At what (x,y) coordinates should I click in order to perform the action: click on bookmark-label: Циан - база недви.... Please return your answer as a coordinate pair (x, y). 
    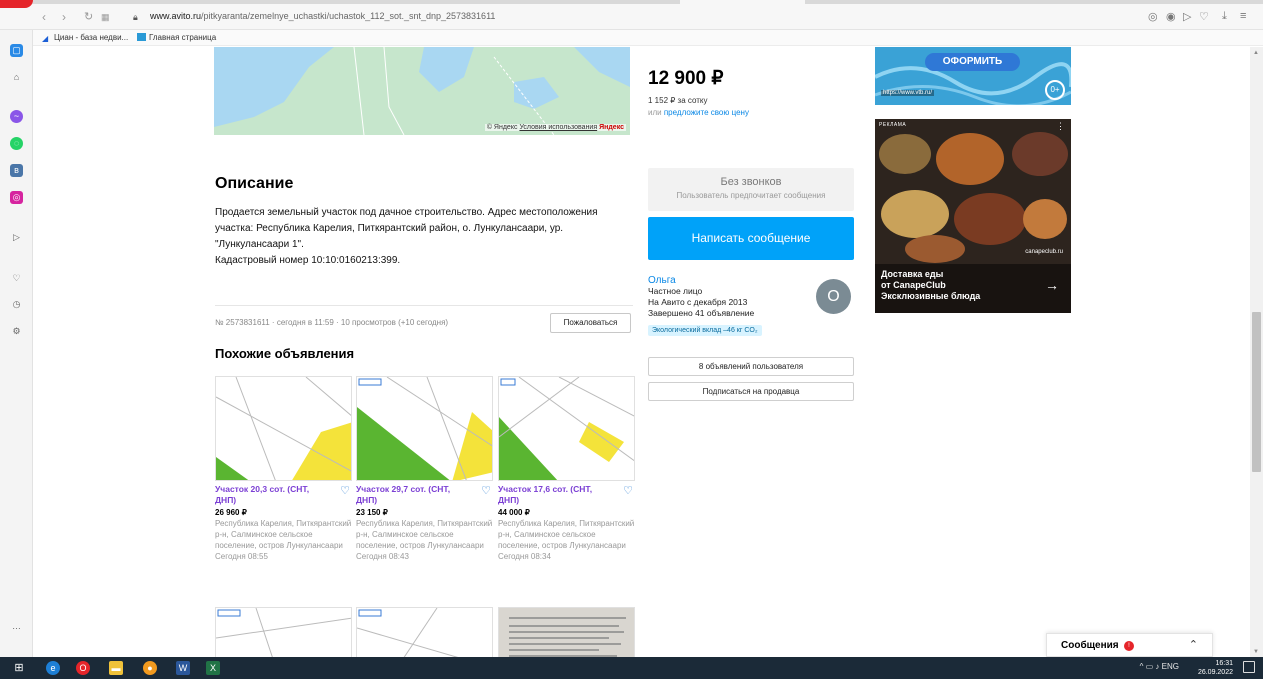
    Looking at the image, I should click on (91, 37).